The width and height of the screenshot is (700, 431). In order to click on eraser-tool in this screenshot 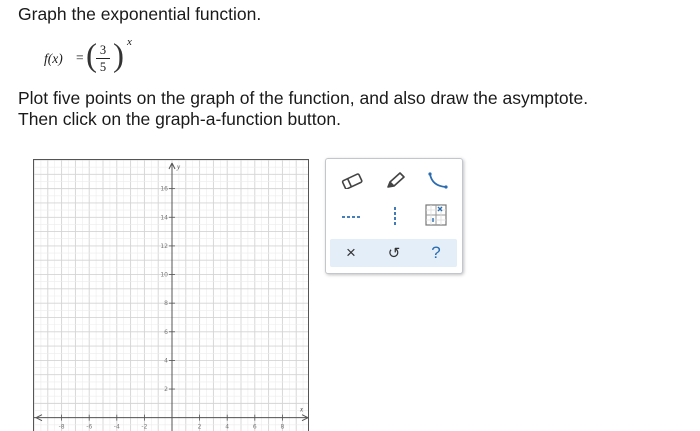, I will do `click(352, 181)`.